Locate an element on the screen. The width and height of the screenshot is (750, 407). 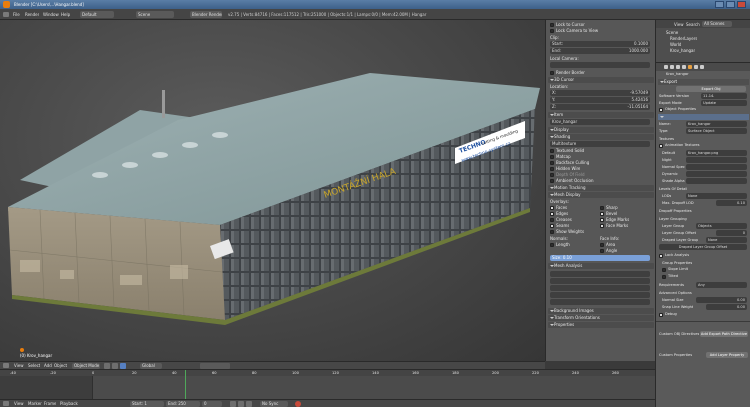
length-checkbox is located at coordinates (552, 245).